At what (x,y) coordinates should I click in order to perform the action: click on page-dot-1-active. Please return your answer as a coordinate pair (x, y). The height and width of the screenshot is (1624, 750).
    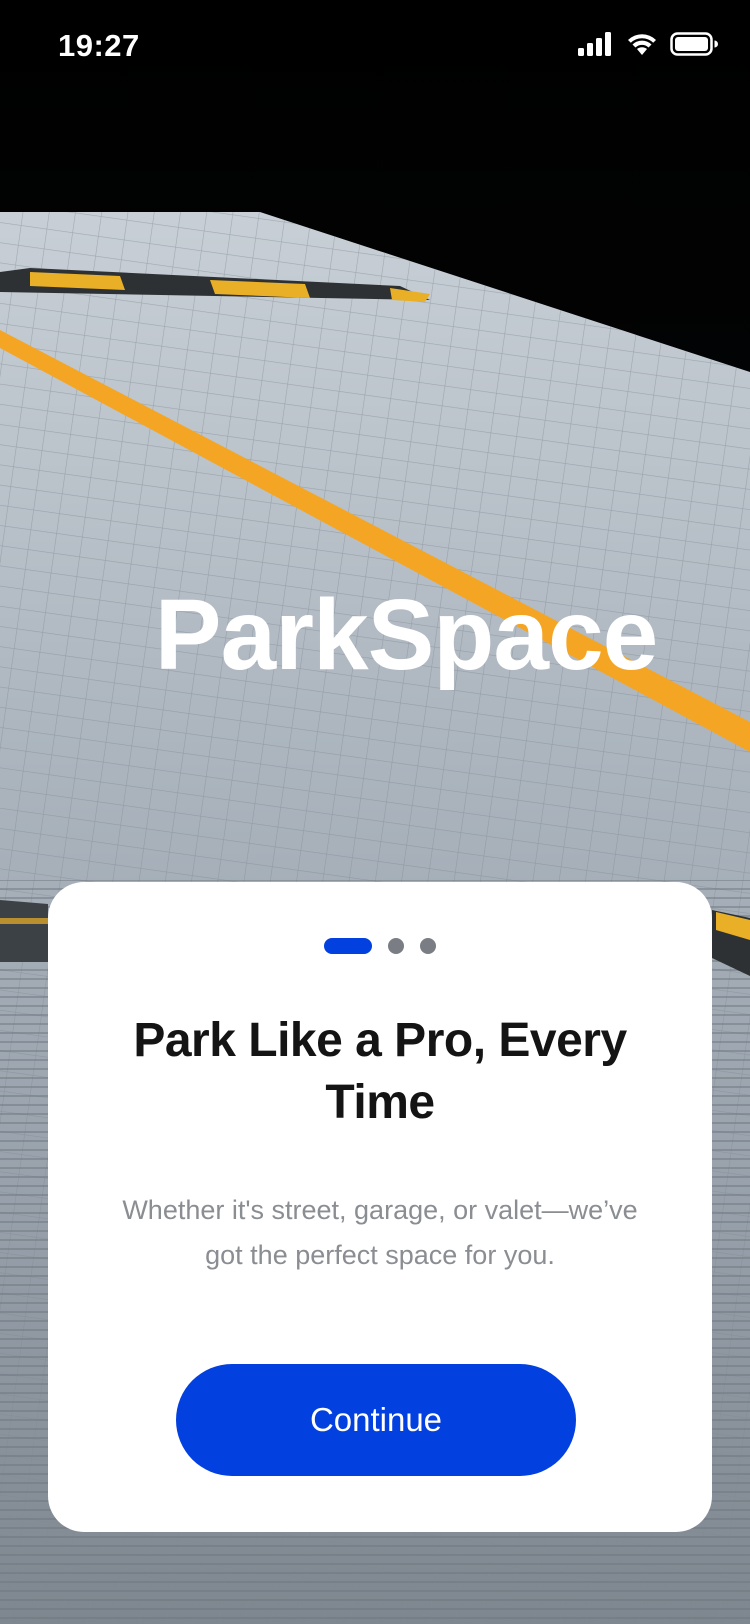
    Looking at the image, I should click on (348, 946).